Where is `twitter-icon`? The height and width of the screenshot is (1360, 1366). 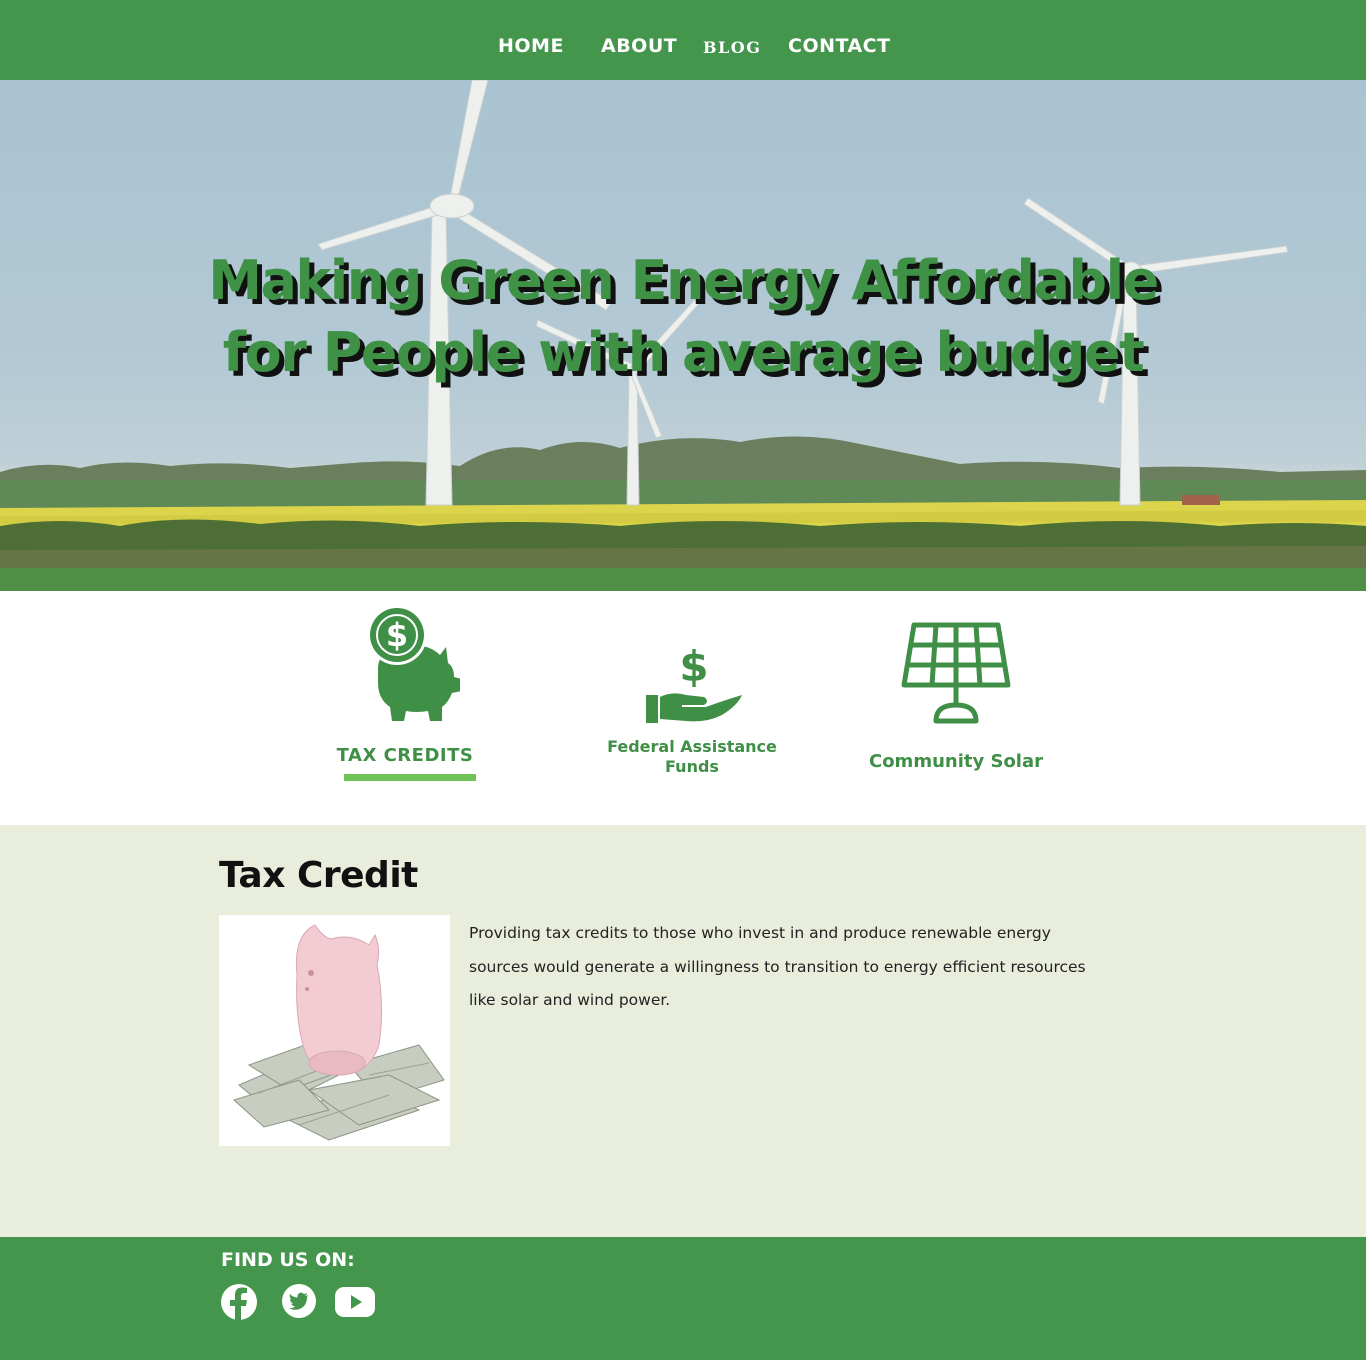 twitter-icon is located at coordinates (299, 1303).